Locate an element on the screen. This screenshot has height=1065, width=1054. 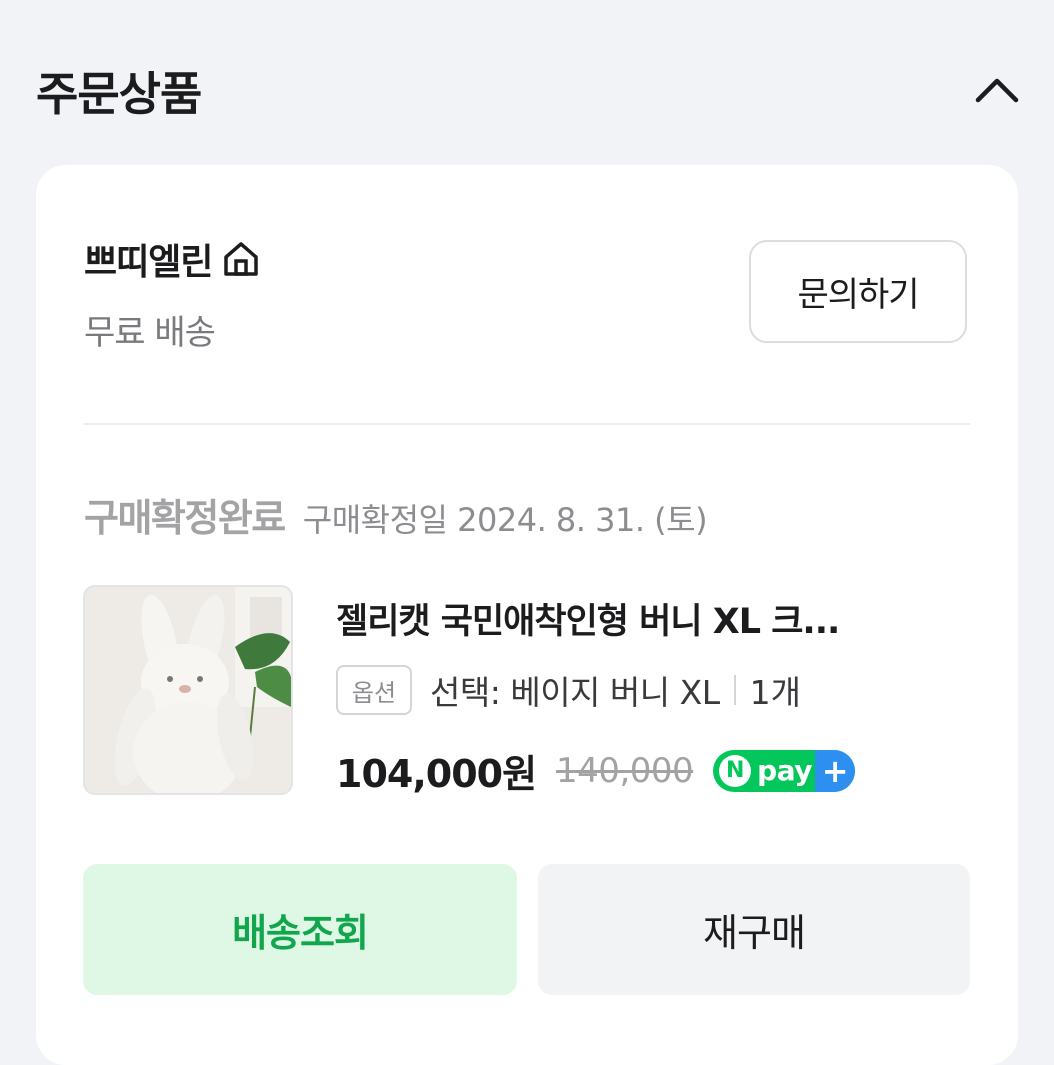
track-delivery-button: 배송조회 is located at coordinates (300, 929).